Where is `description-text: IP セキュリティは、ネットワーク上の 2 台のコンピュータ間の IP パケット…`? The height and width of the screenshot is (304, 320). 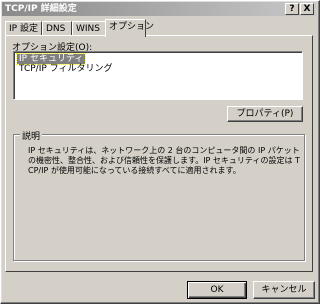
description-text: IP セキュリティは、ネットワーク上の 2 台のコンピュータ間の IP パケット… is located at coordinates (164, 160).